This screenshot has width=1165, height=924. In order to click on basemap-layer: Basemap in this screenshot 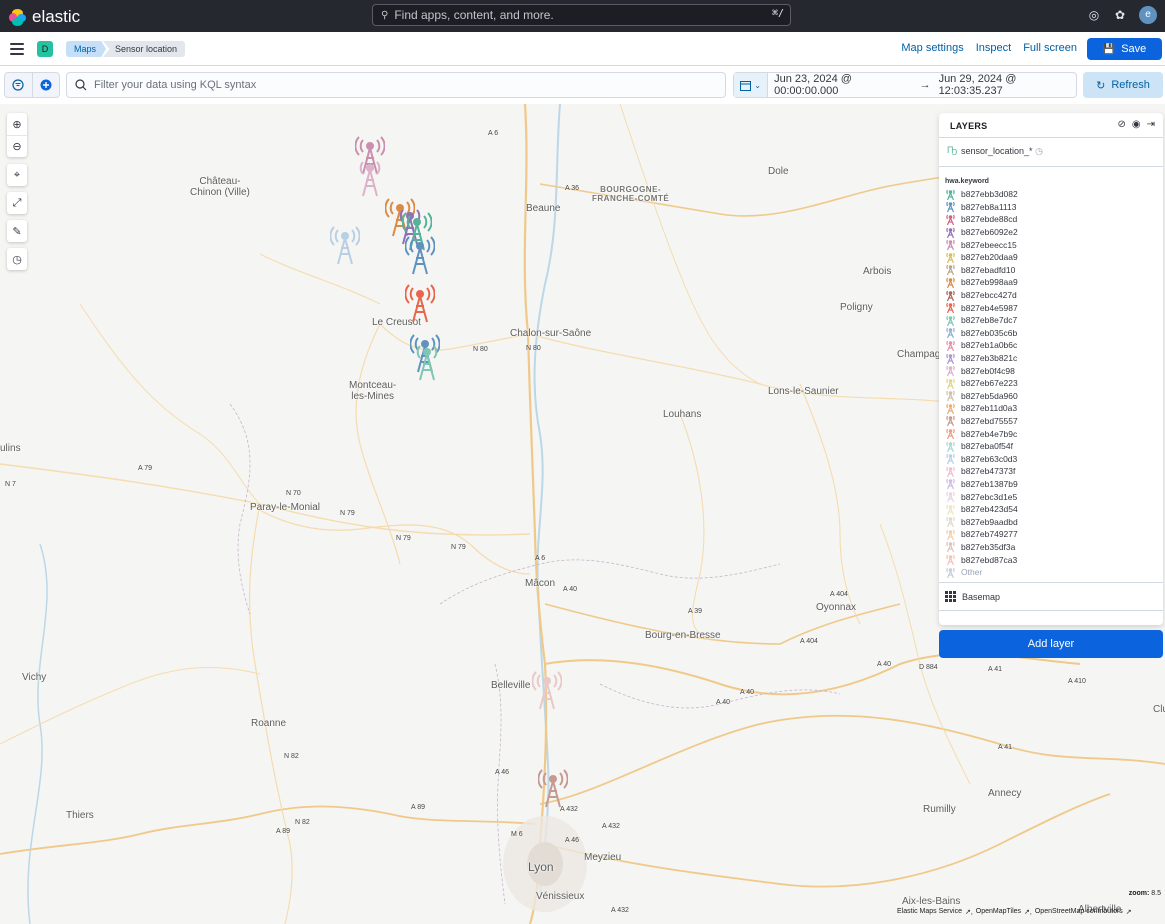, I will do `click(972, 596)`.